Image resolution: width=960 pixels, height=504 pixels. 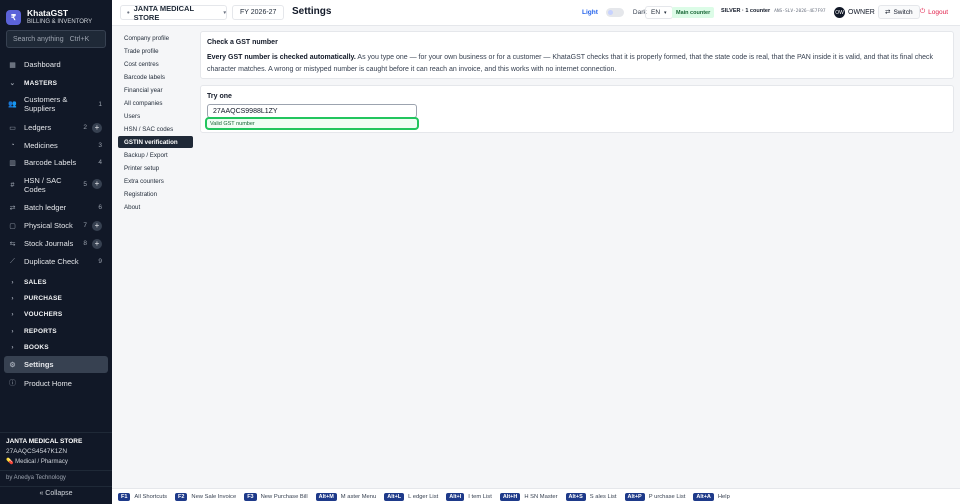 I want to click on add-stock-journal-button: +, so click(x=97, y=243).